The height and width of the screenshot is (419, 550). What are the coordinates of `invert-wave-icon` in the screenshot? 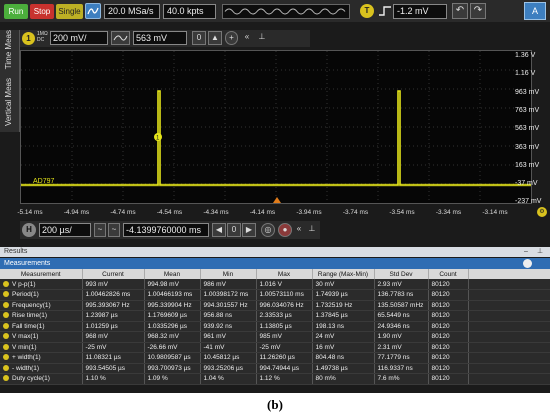 It's located at (120, 38).